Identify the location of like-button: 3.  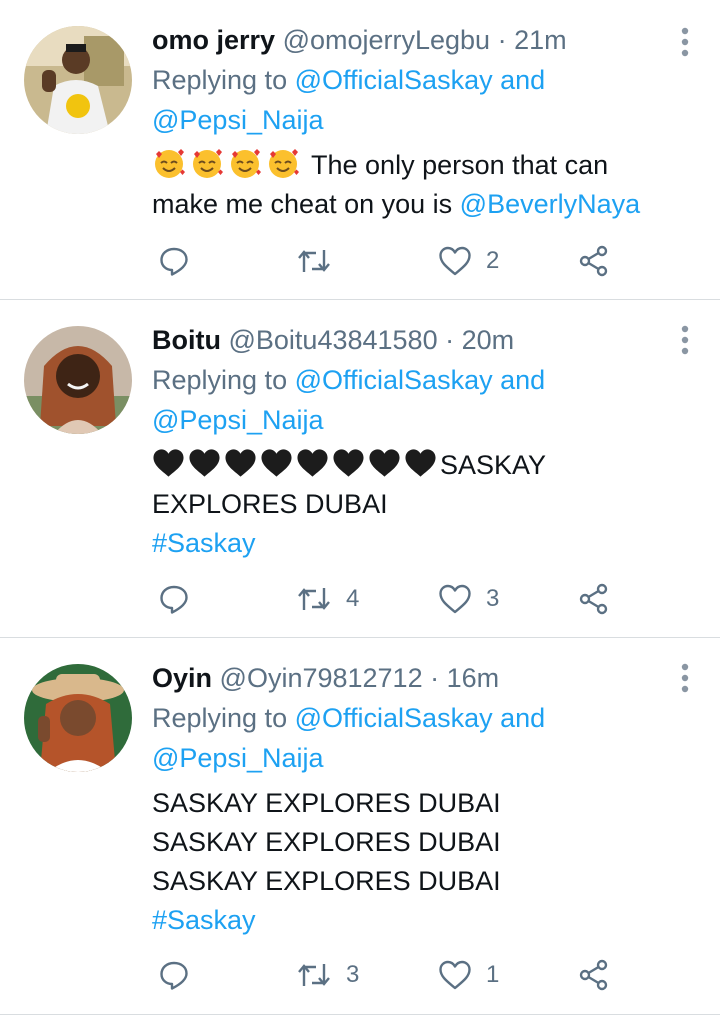
(468, 599).